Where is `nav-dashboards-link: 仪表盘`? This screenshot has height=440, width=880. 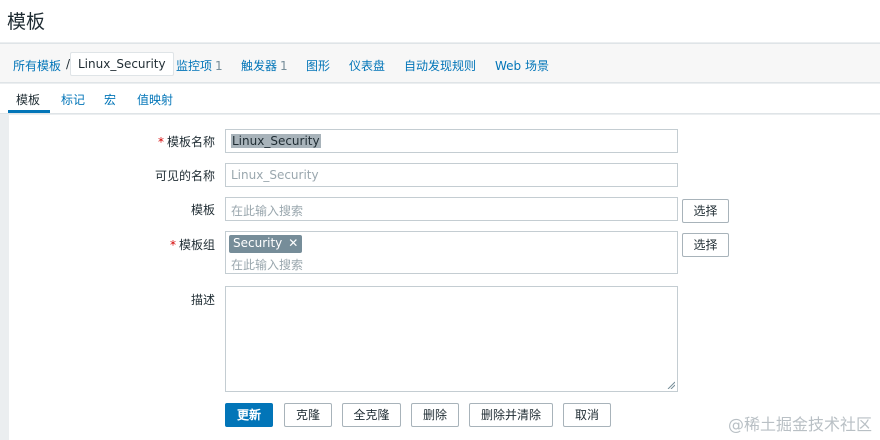
nav-dashboards-link: 仪表盘 is located at coordinates (367, 65).